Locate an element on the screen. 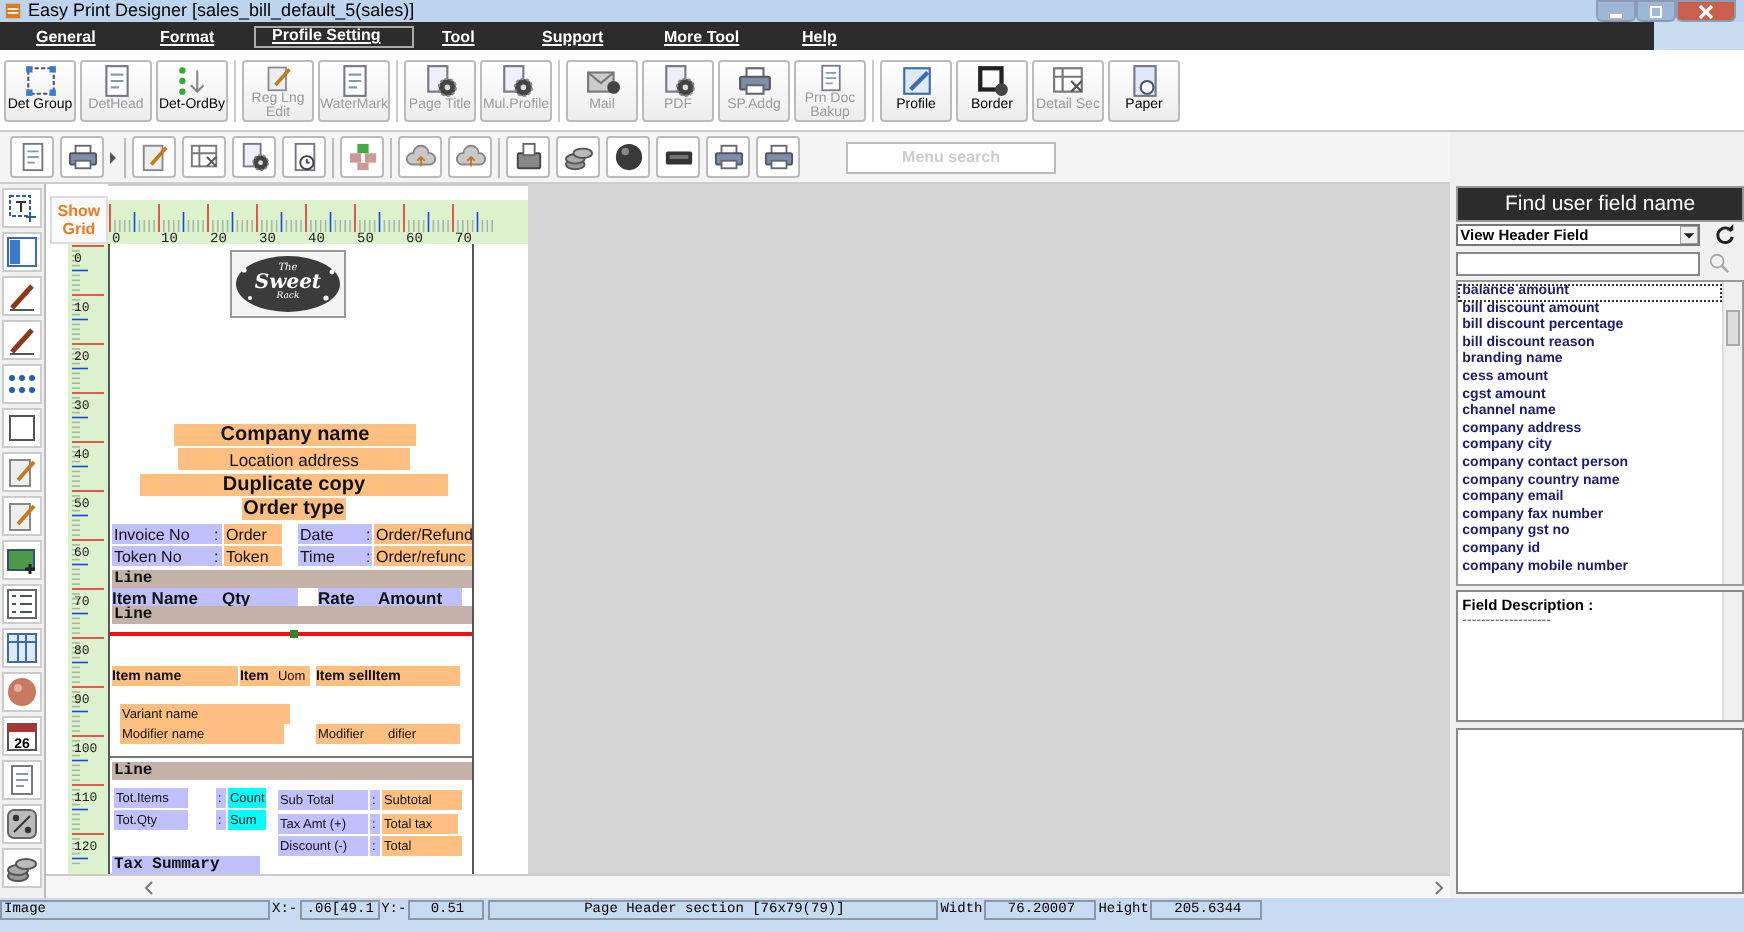 This screenshot has height=932, width=1744. report-field: Item Name is located at coordinates (166, 597).